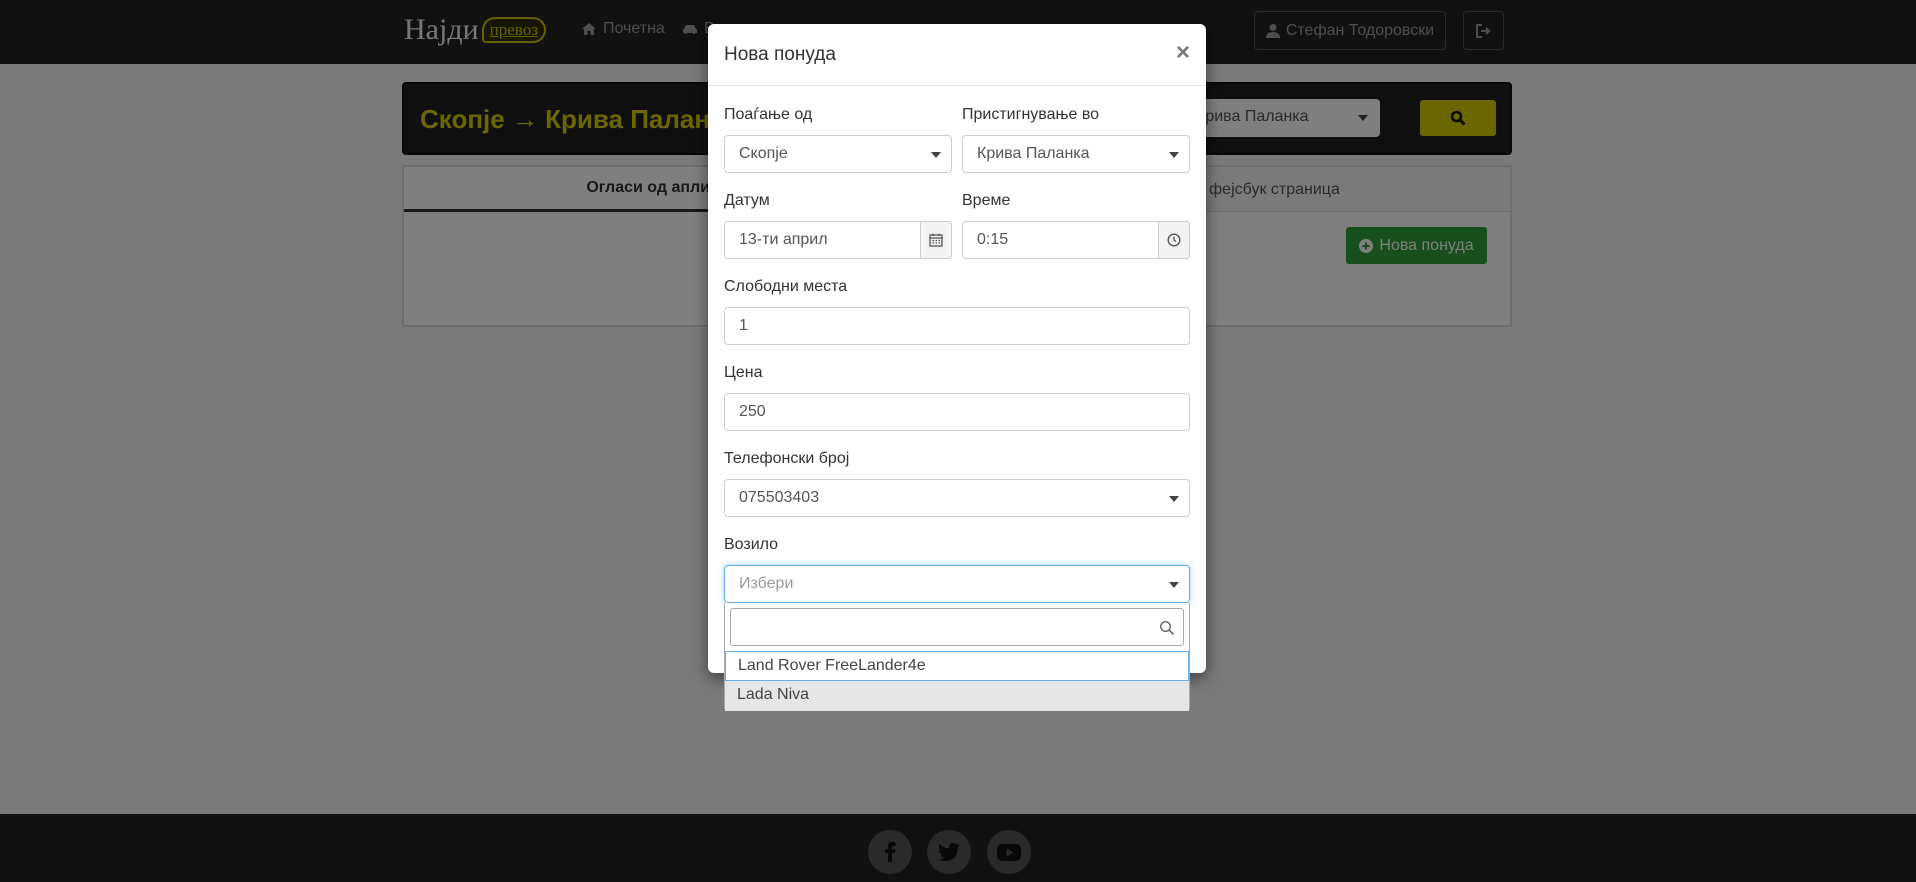  Describe the element at coordinates (747, 200) in the screenshot. I see `date-label: Датум` at that location.